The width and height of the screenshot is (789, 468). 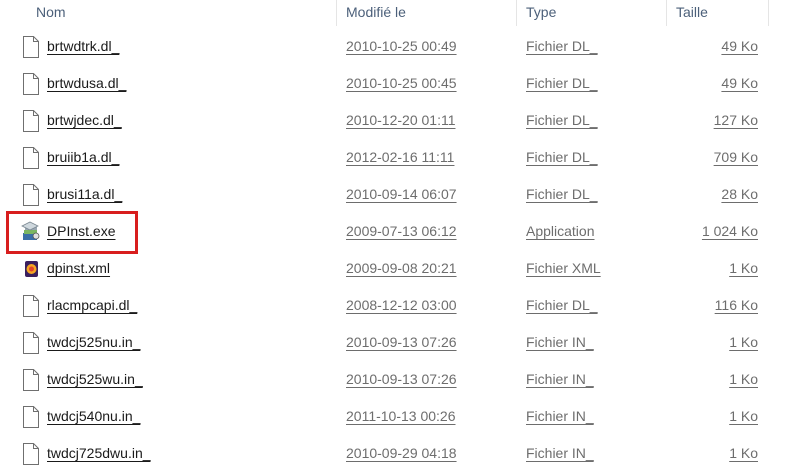 I want to click on column-header-type: Type, so click(x=592, y=14).